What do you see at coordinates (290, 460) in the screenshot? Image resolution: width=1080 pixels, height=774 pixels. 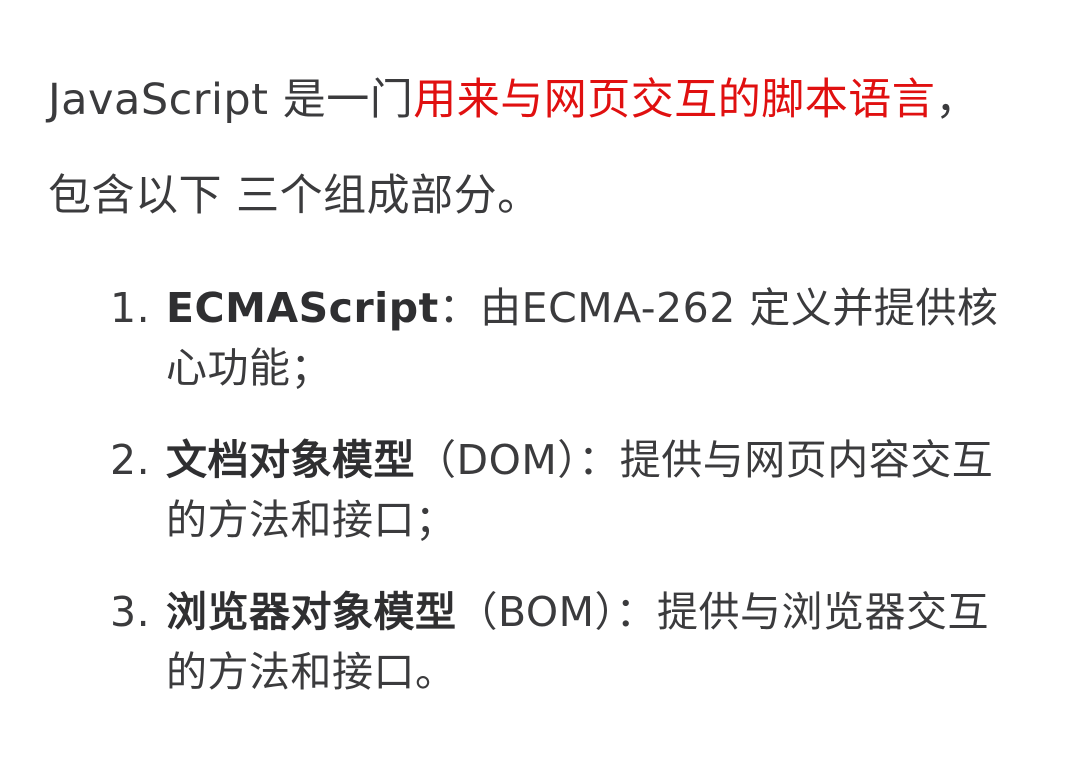 I see `list-item-term: 文档对象模型` at bounding box center [290, 460].